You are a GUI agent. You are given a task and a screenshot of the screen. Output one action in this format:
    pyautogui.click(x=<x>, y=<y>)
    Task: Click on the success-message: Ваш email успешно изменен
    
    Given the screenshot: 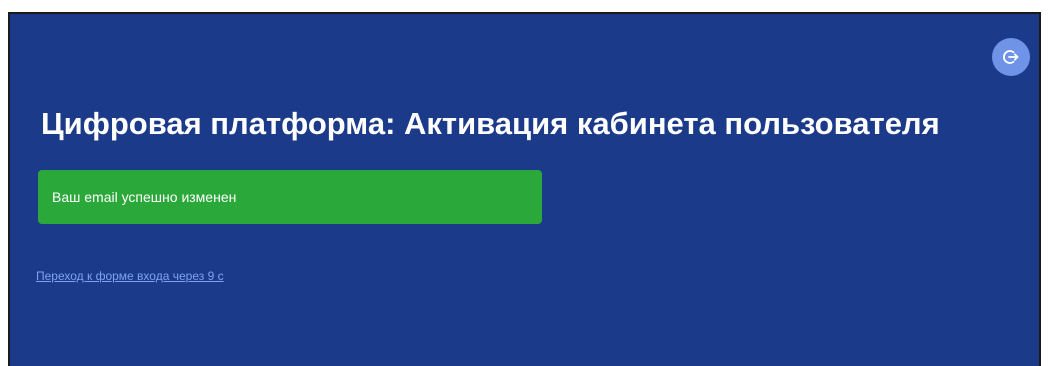 What is the action you would take?
    pyautogui.click(x=144, y=197)
    